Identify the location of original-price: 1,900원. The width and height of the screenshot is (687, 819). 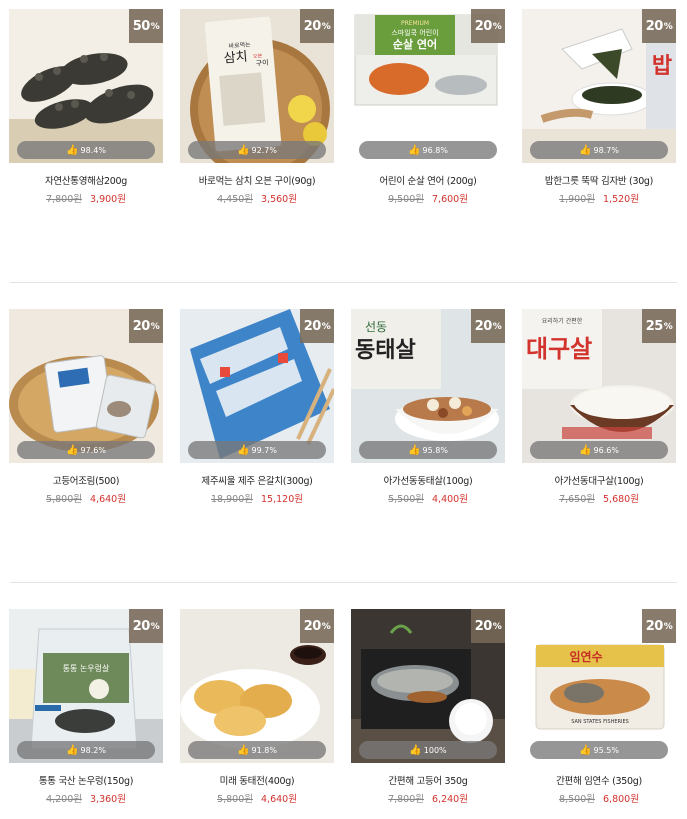
(577, 199).